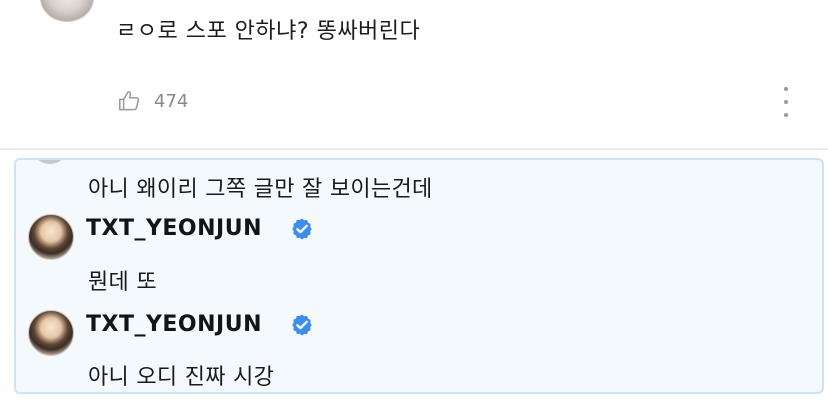 The height and width of the screenshot is (413, 828). Describe the element at coordinates (260, 189) in the screenshot. I see `reply-text: 아니 왜이리 그쪽 글만 잘 보이는건데` at that location.